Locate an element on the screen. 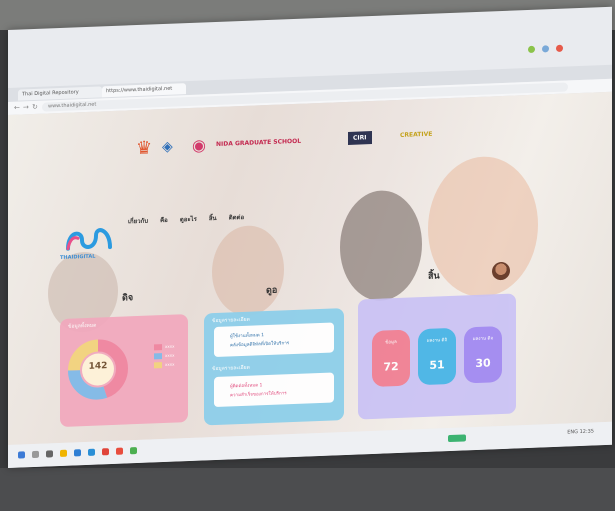 The height and width of the screenshot is (511, 615). start-icon is located at coordinates (21, 455).